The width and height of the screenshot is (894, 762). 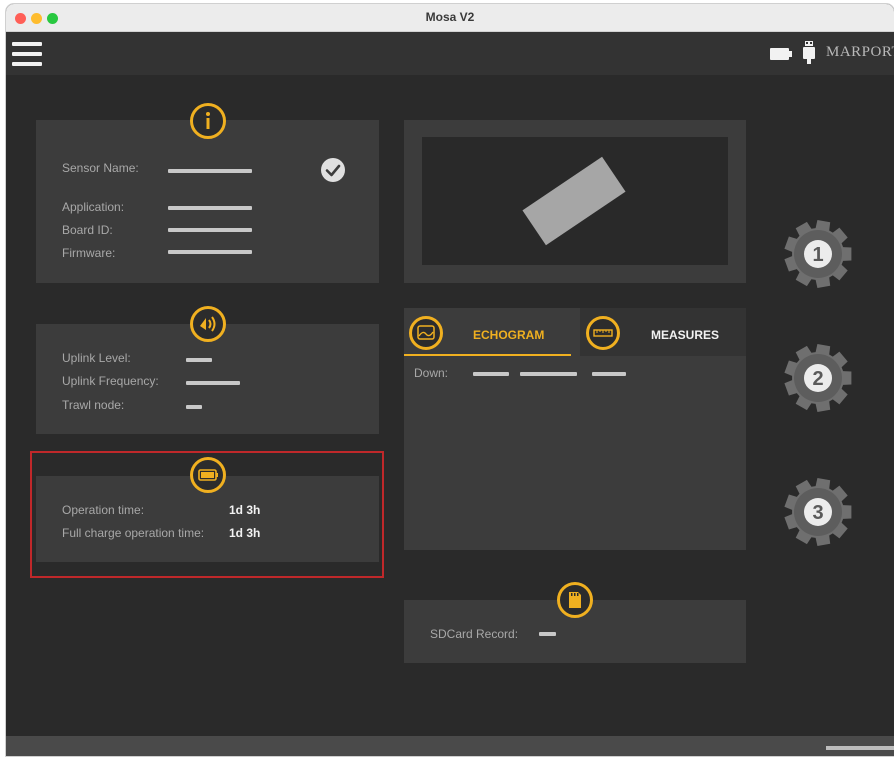 I want to click on sensor-name-value, so click(x=210, y=171).